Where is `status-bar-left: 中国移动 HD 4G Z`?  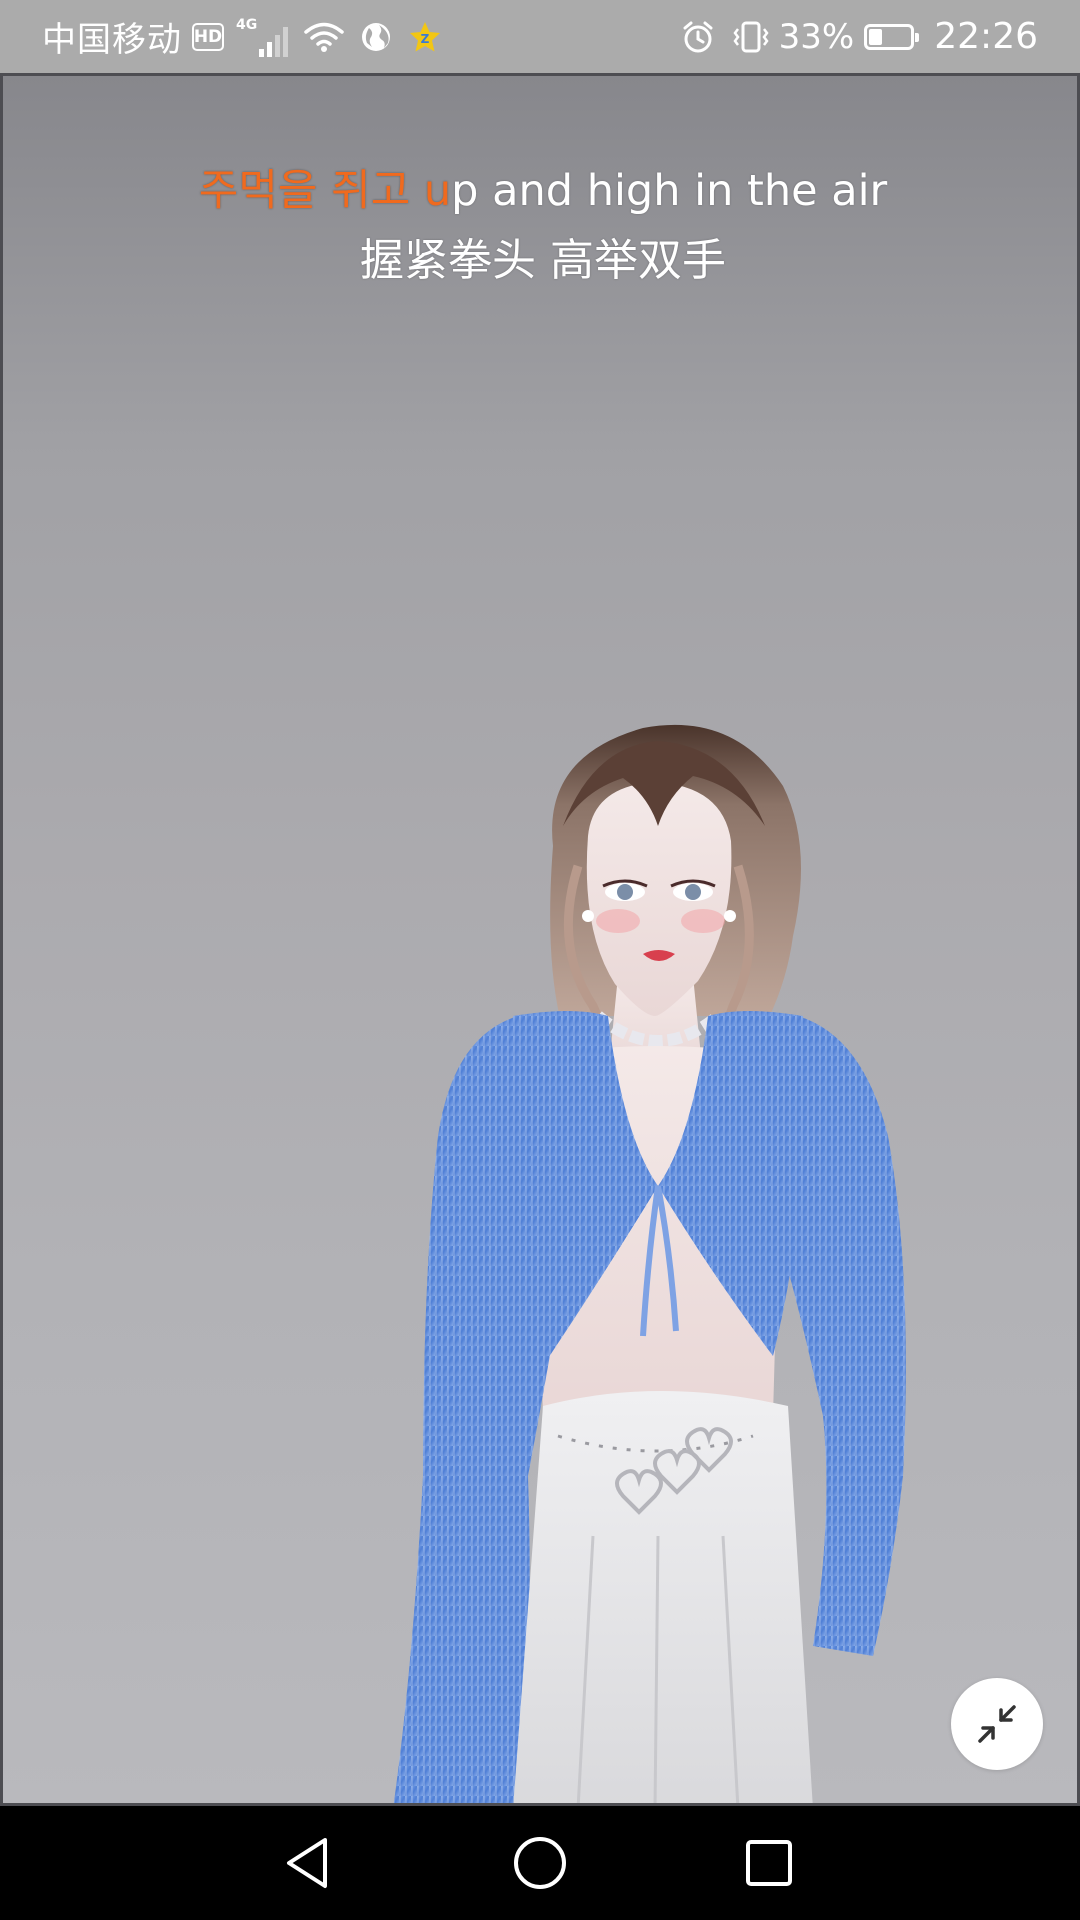
status-bar-left: 中国移动 HD 4G Z is located at coordinates (242, 36).